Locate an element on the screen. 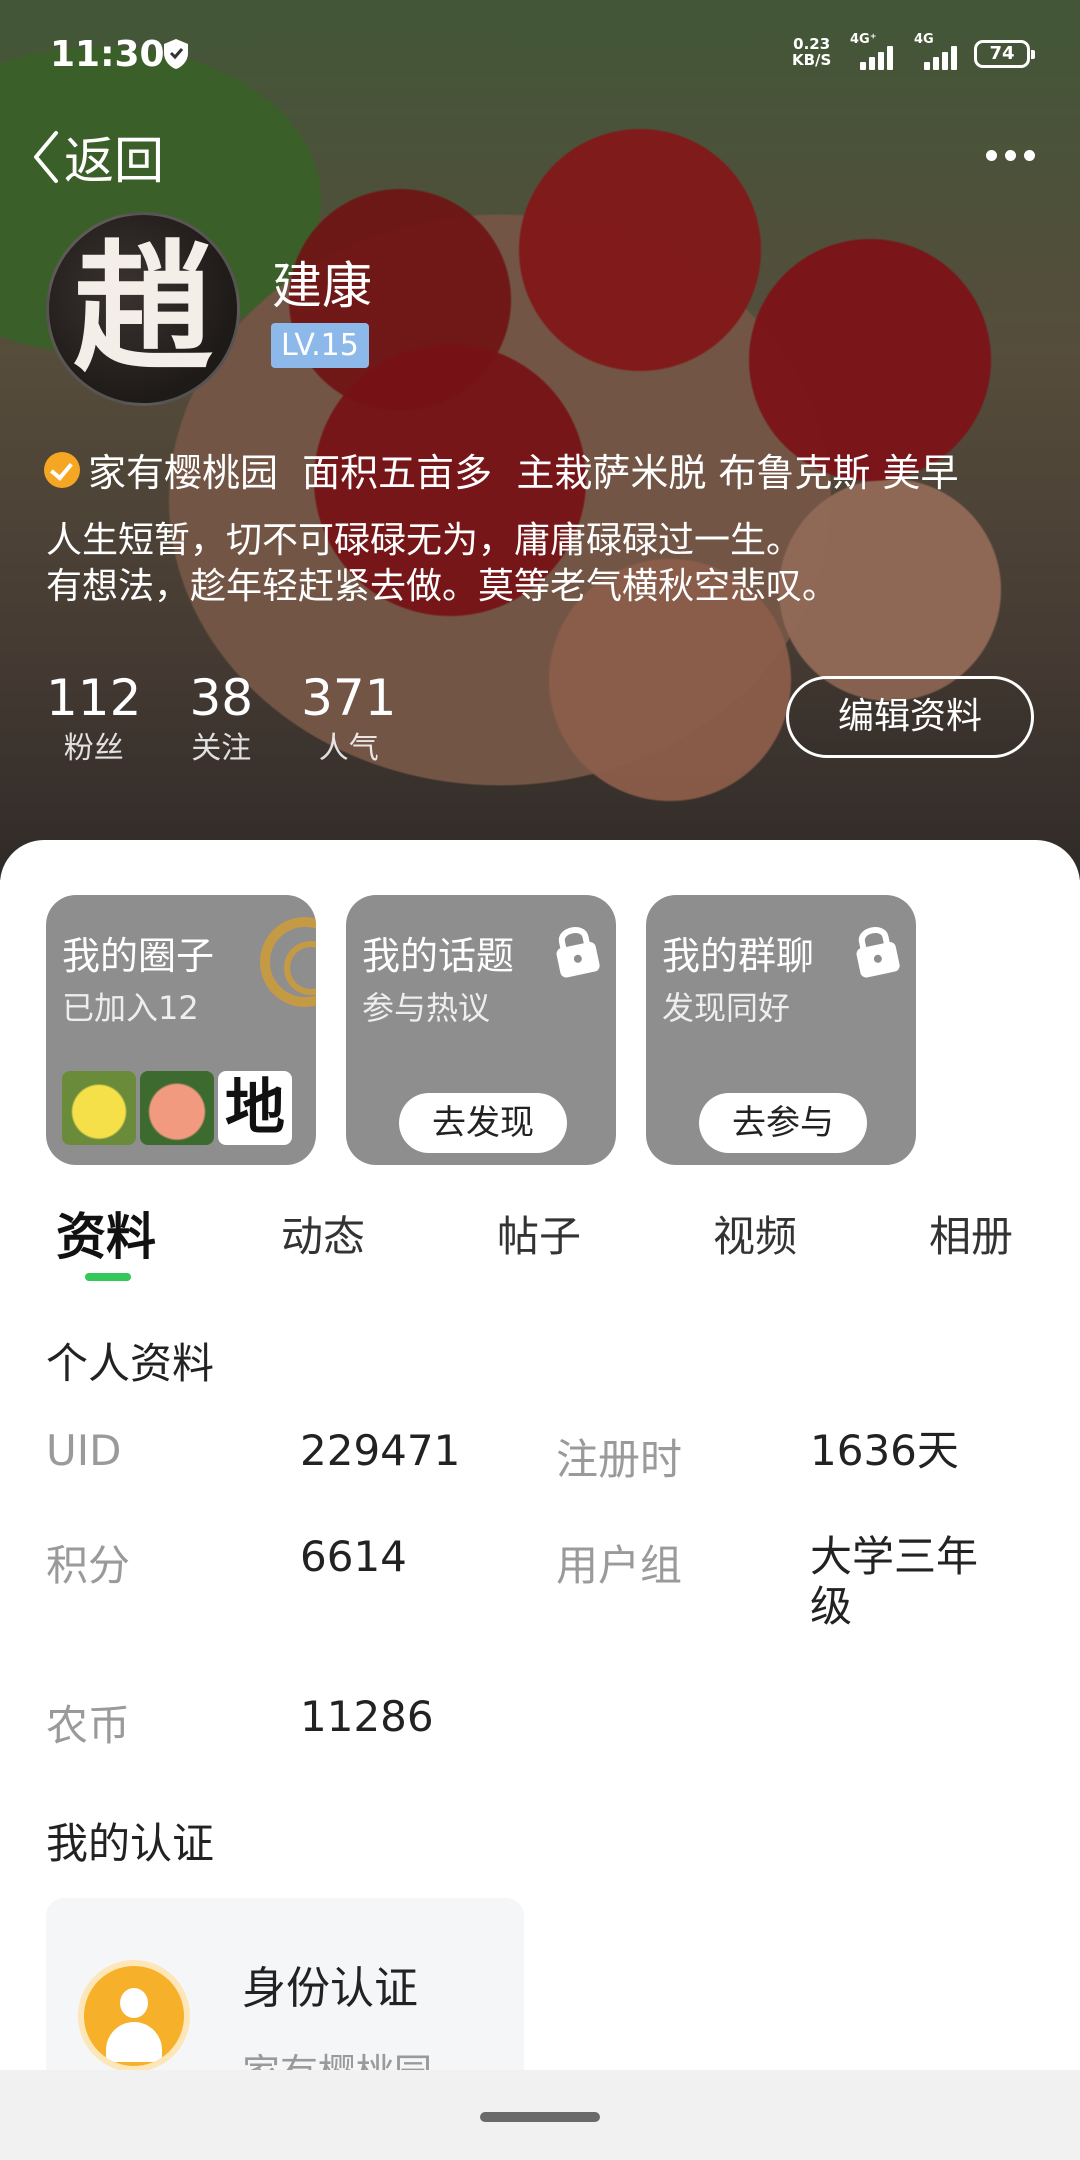  verification-line: 家有樱桃园 面积五亩多 主栽萨米脱 布鲁克斯 美早 is located at coordinates (501, 469).